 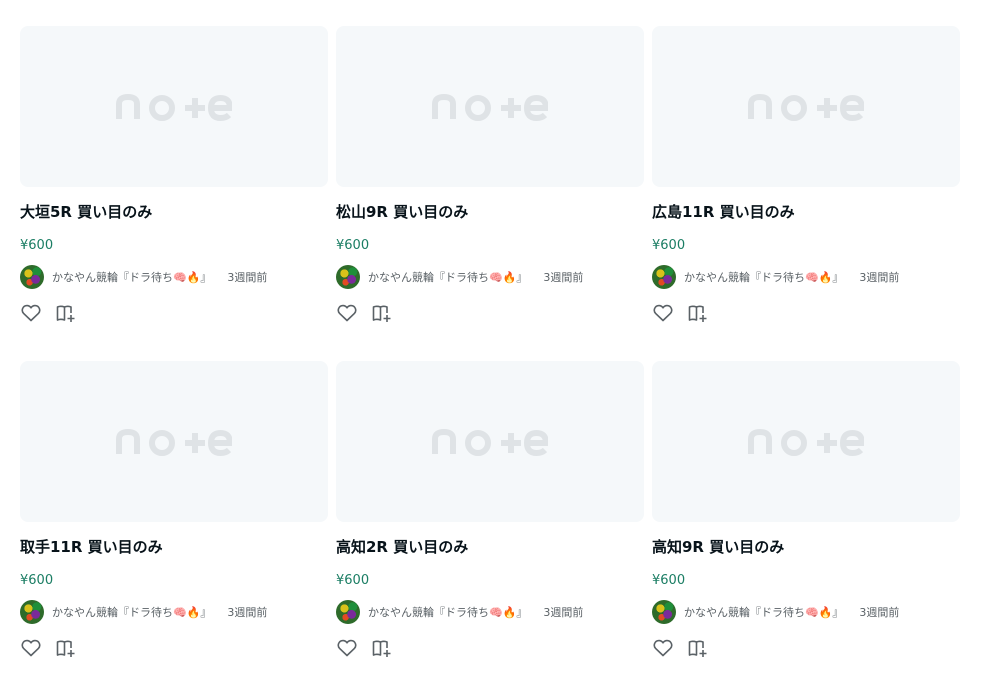 I want to click on note-title: 高知2R 買い目のみ, so click(x=490, y=547).